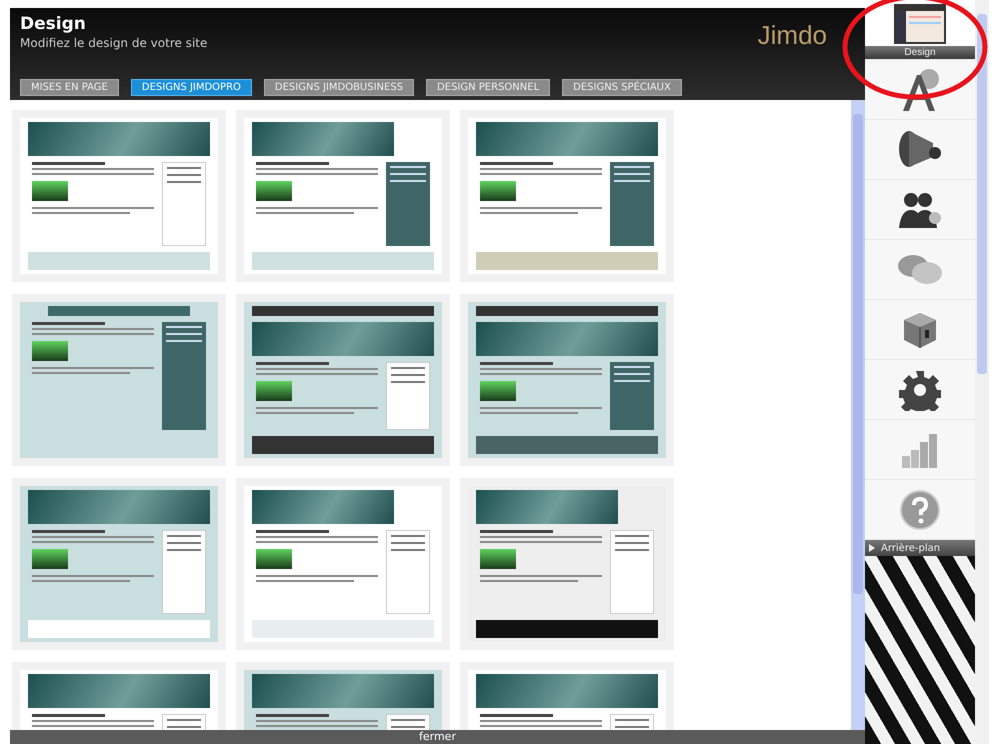 The height and width of the screenshot is (744, 999). What do you see at coordinates (339, 87) in the screenshot?
I see `category-tab: DESIGNS JIMDOBUSINESS` at bounding box center [339, 87].